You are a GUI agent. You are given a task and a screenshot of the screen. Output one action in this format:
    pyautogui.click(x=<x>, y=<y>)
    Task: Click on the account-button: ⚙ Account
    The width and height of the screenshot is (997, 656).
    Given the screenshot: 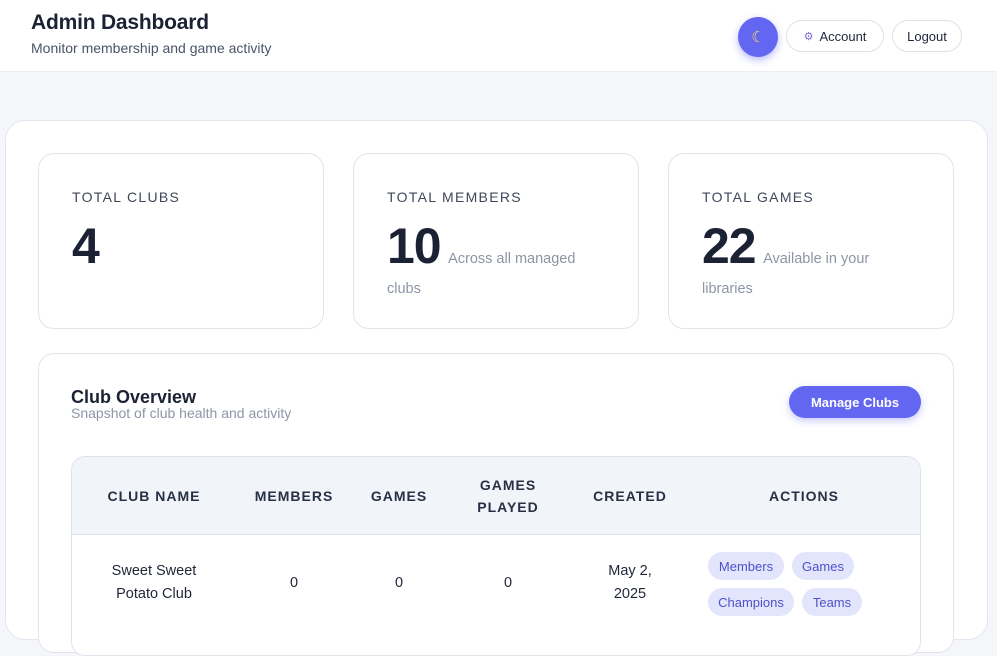 What is the action you would take?
    pyautogui.click(x=835, y=36)
    